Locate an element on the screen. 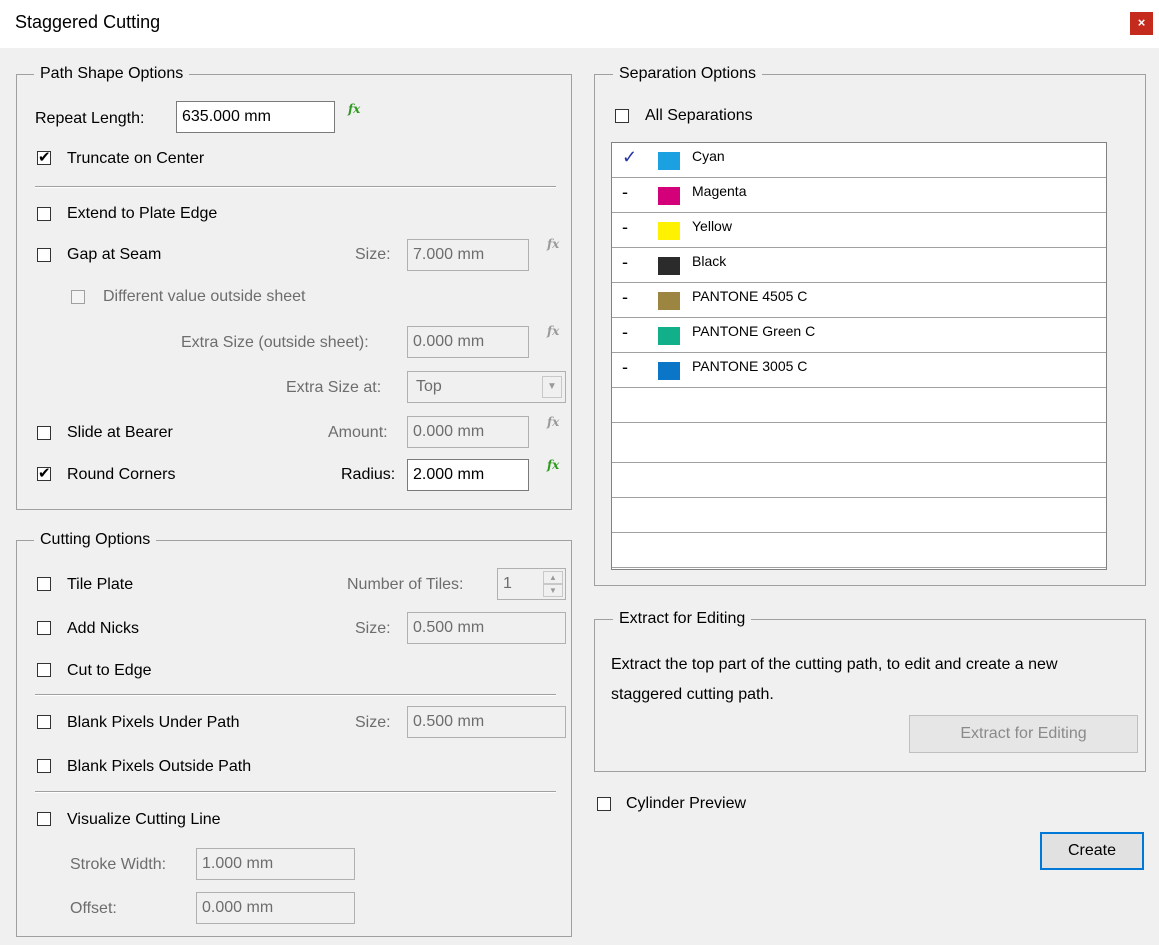  gap-size-input: 7.000 mm is located at coordinates (468, 255).